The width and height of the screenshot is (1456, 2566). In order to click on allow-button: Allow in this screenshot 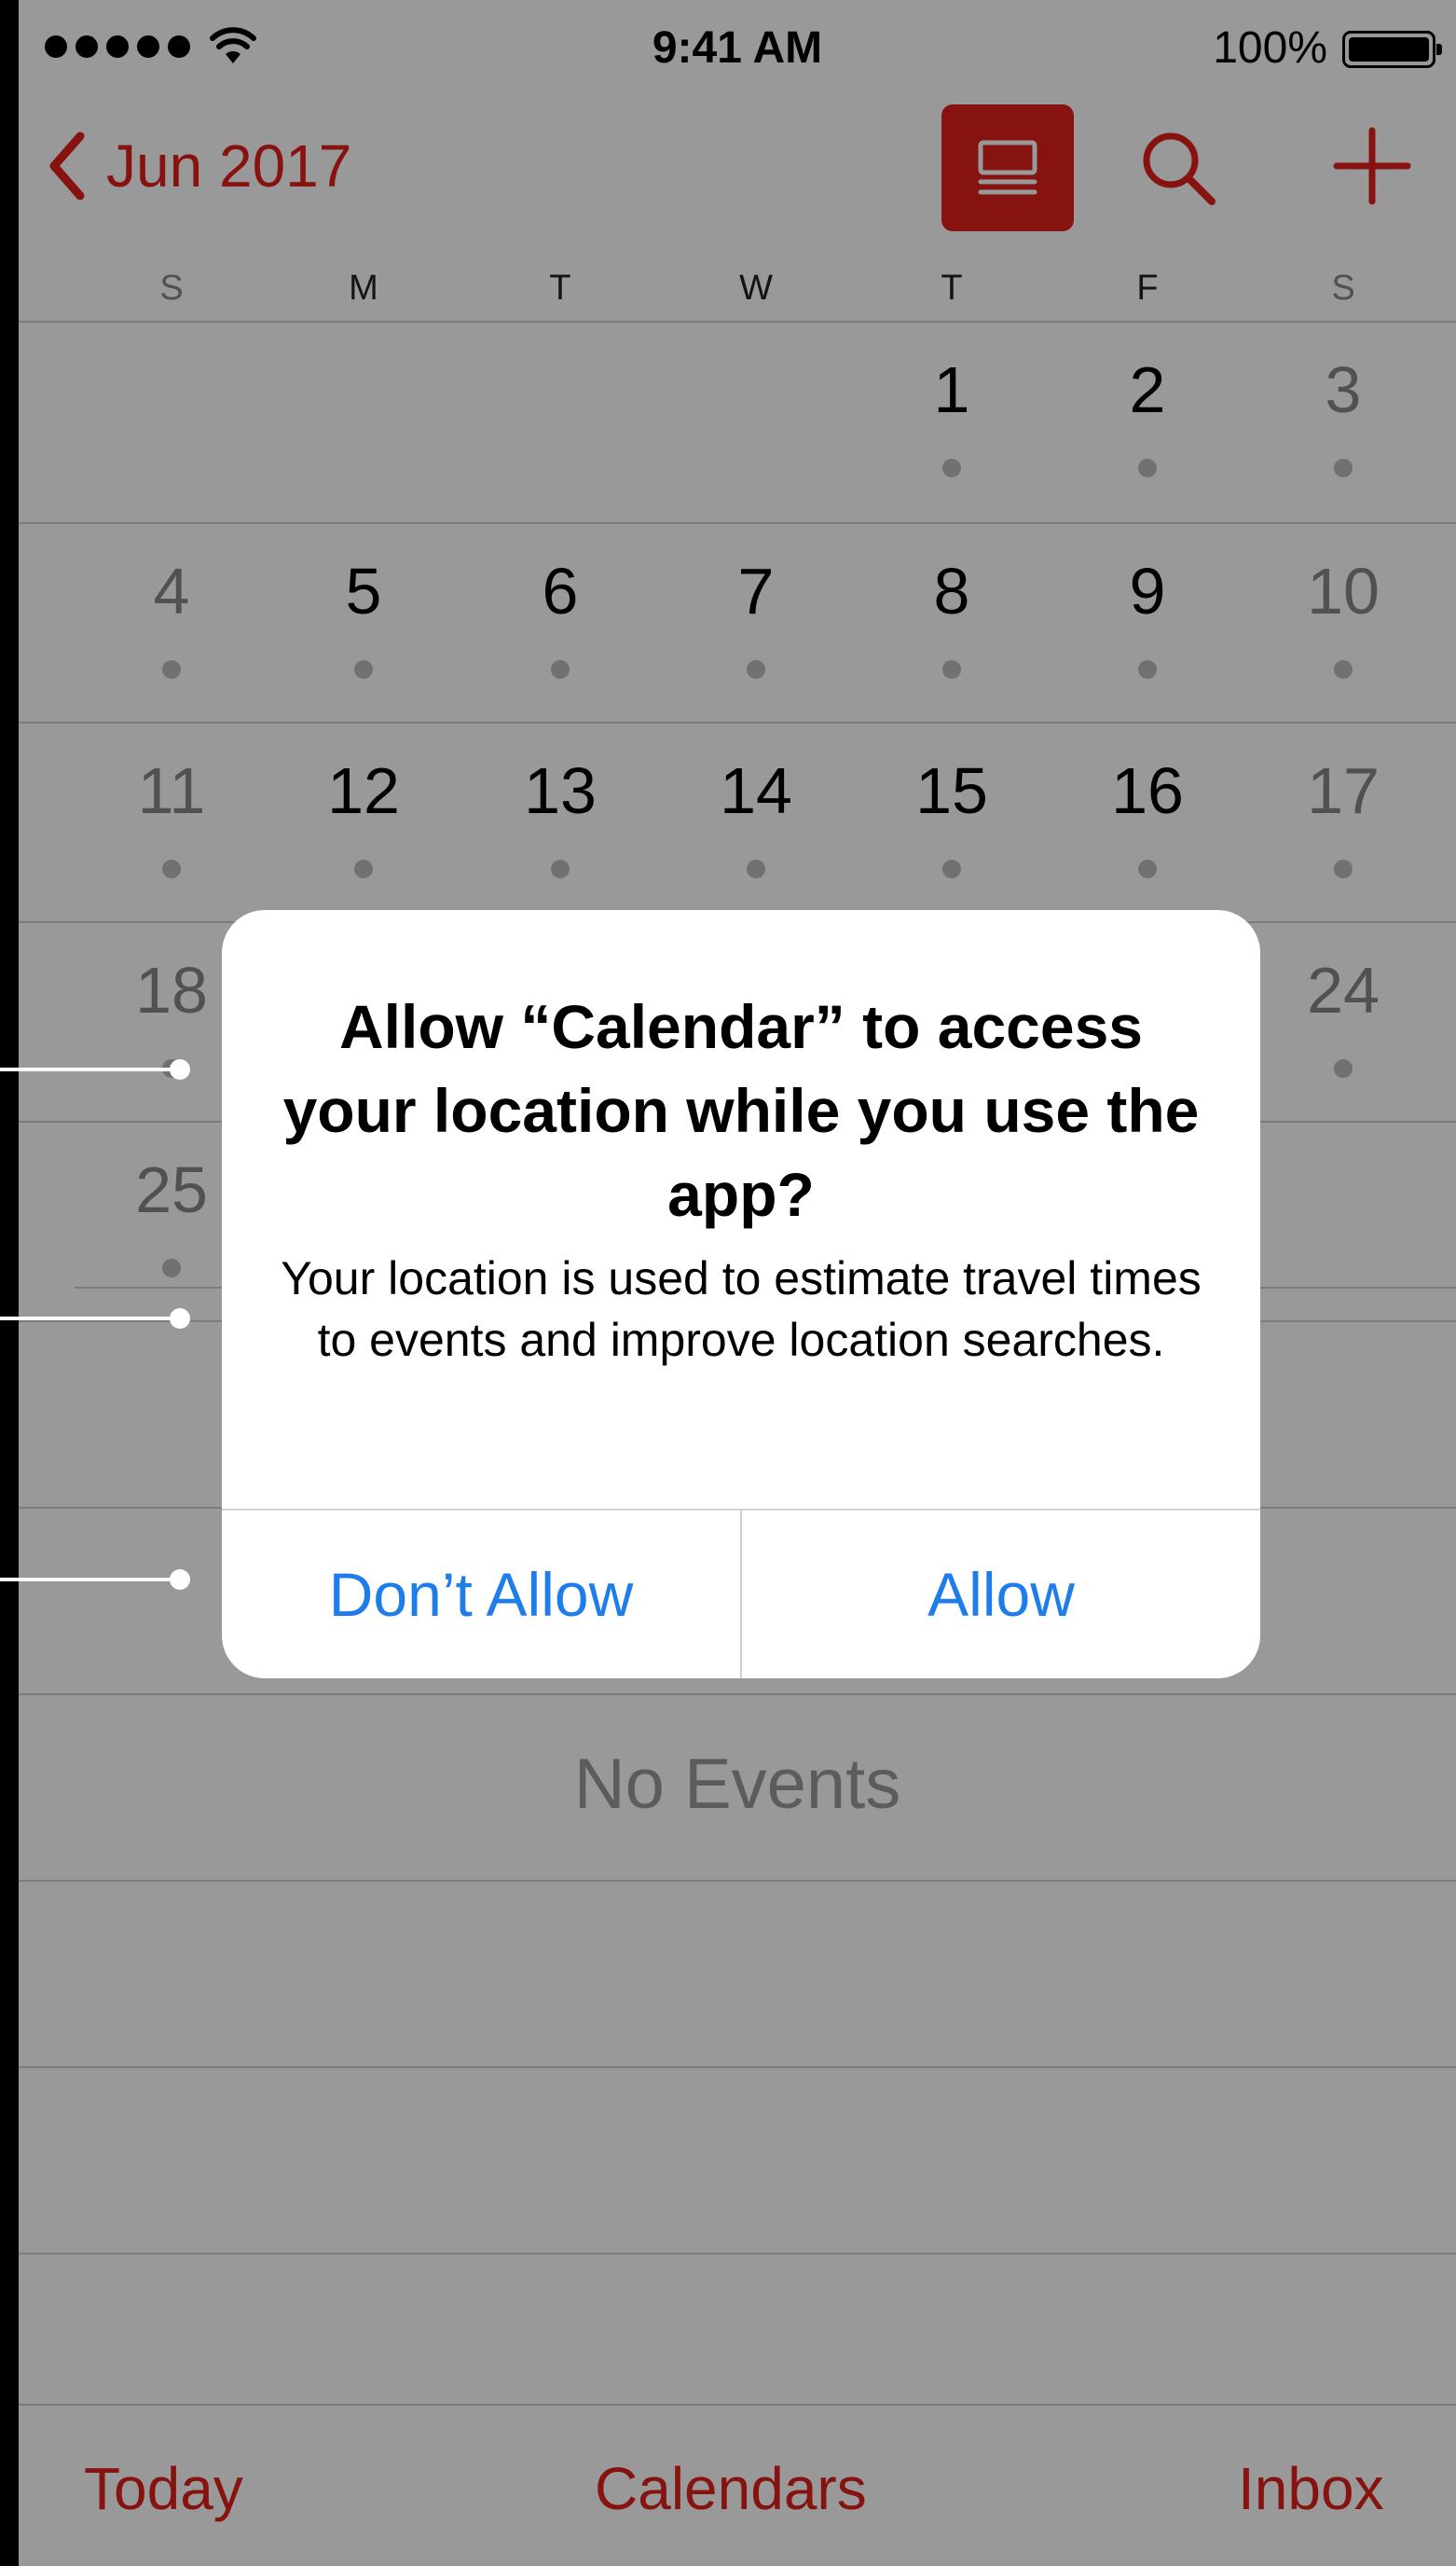, I will do `click(1001, 1594)`.